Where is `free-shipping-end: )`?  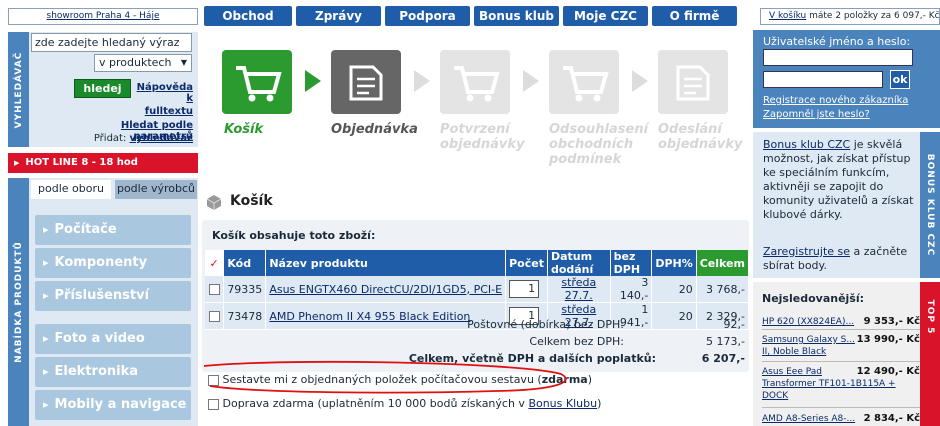 free-shipping-end: ) is located at coordinates (599, 403).